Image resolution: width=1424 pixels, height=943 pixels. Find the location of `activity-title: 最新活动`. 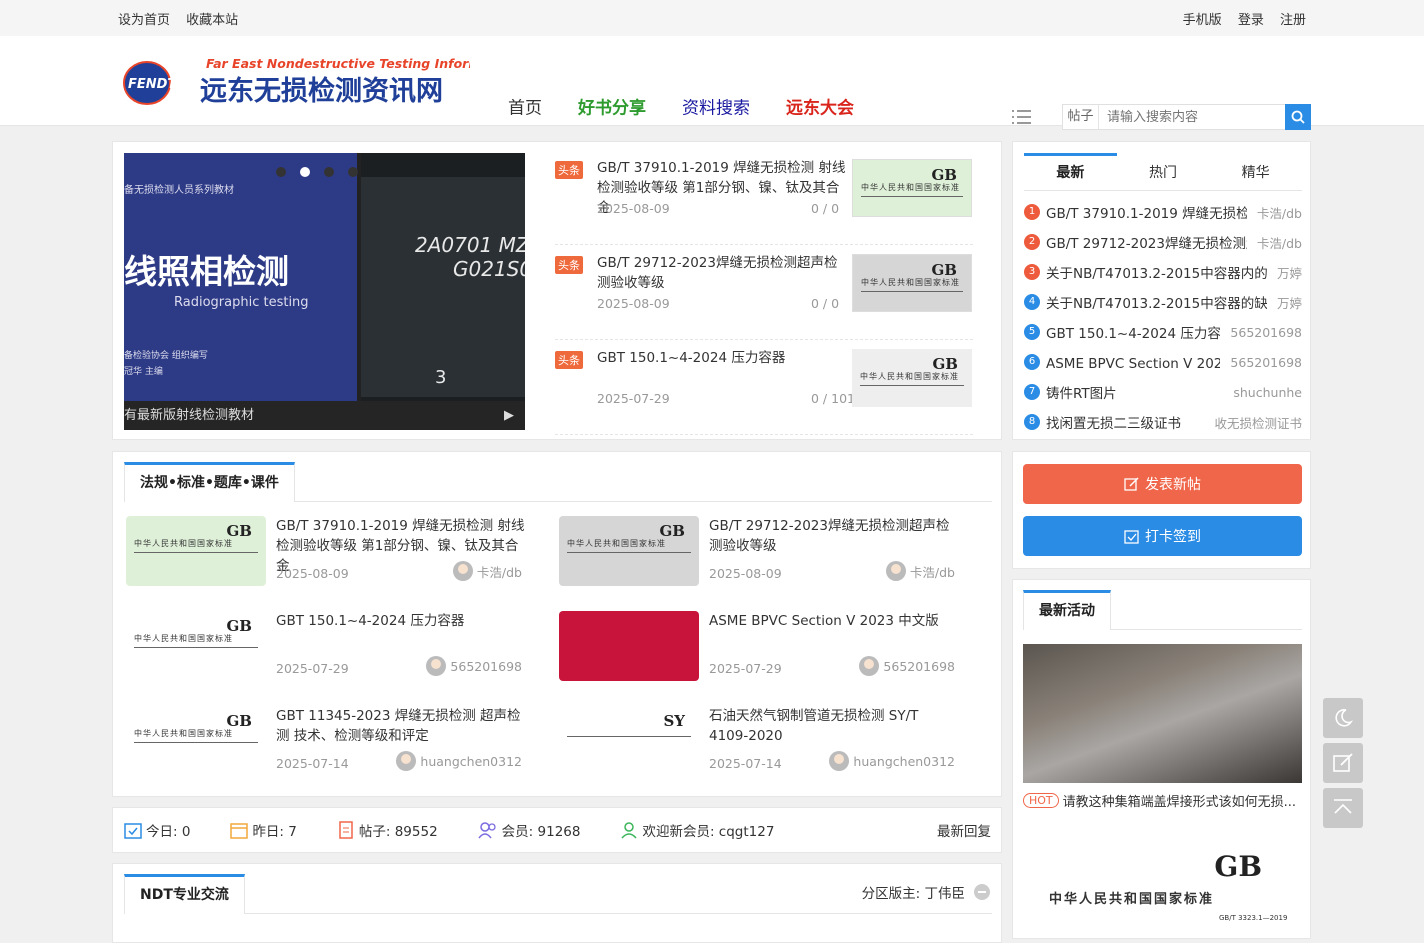

activity-title: 最新活动 is located at coordinates (1067, 610).